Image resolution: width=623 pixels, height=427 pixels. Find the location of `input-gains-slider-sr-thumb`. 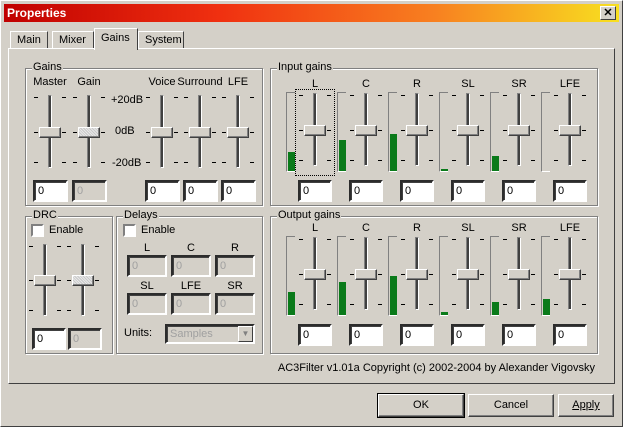

input-gains-slider-sr-thumb is located at coordinates (519, 130).